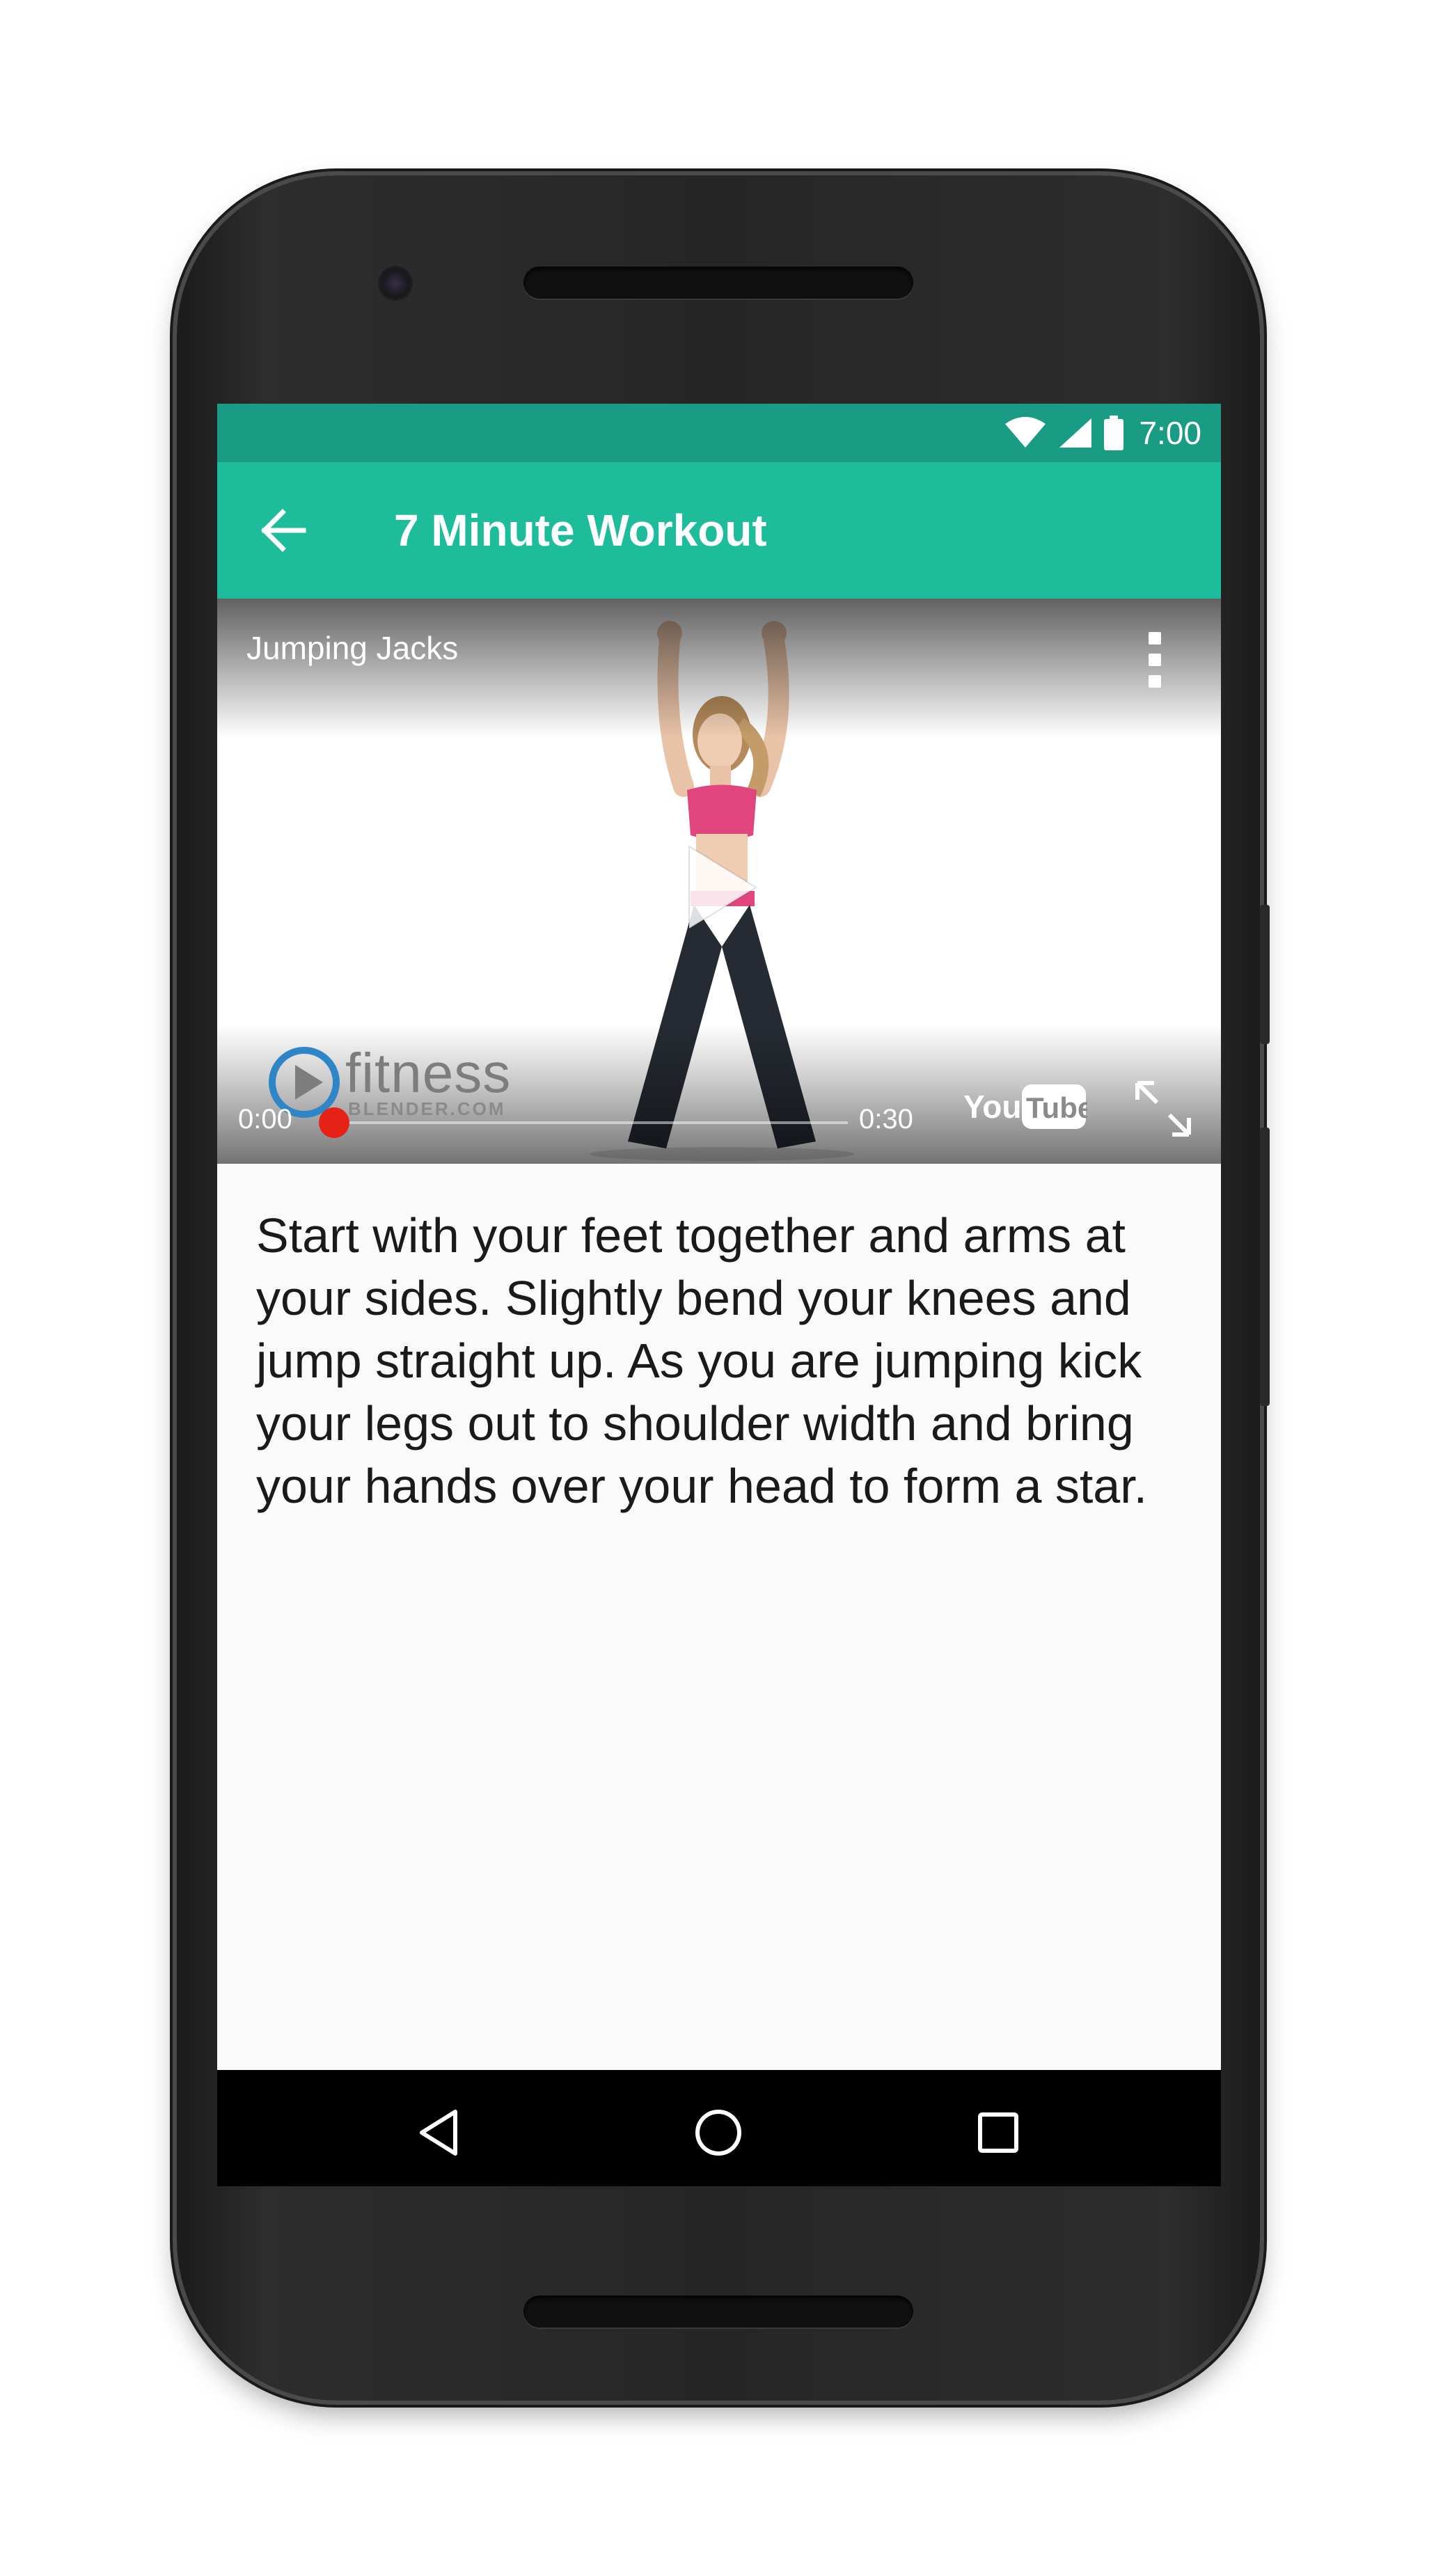 The width and height of the screenshot is (1443, 2576). Describe the element at coordinates (352, 648) in the screenshot. I see `video-title: Jumping Jacks` at that location.